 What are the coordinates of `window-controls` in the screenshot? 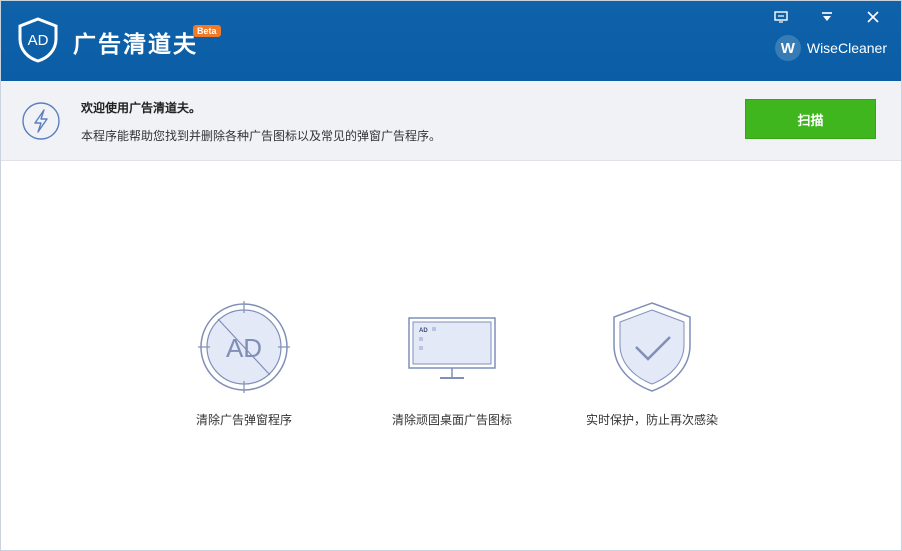 It's located at (827, 17).